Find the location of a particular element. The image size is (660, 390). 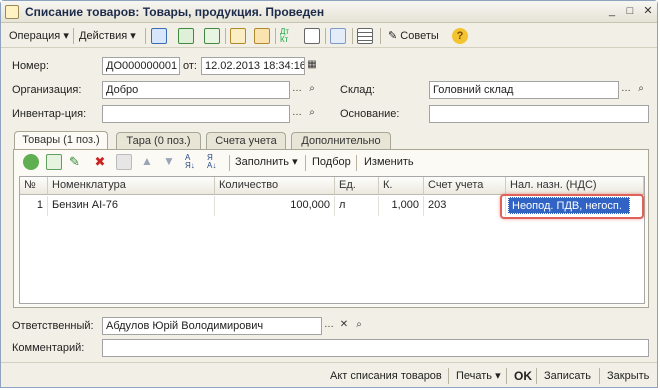

operation-menu: Операция ▾ is located at coordinates (39, 36).